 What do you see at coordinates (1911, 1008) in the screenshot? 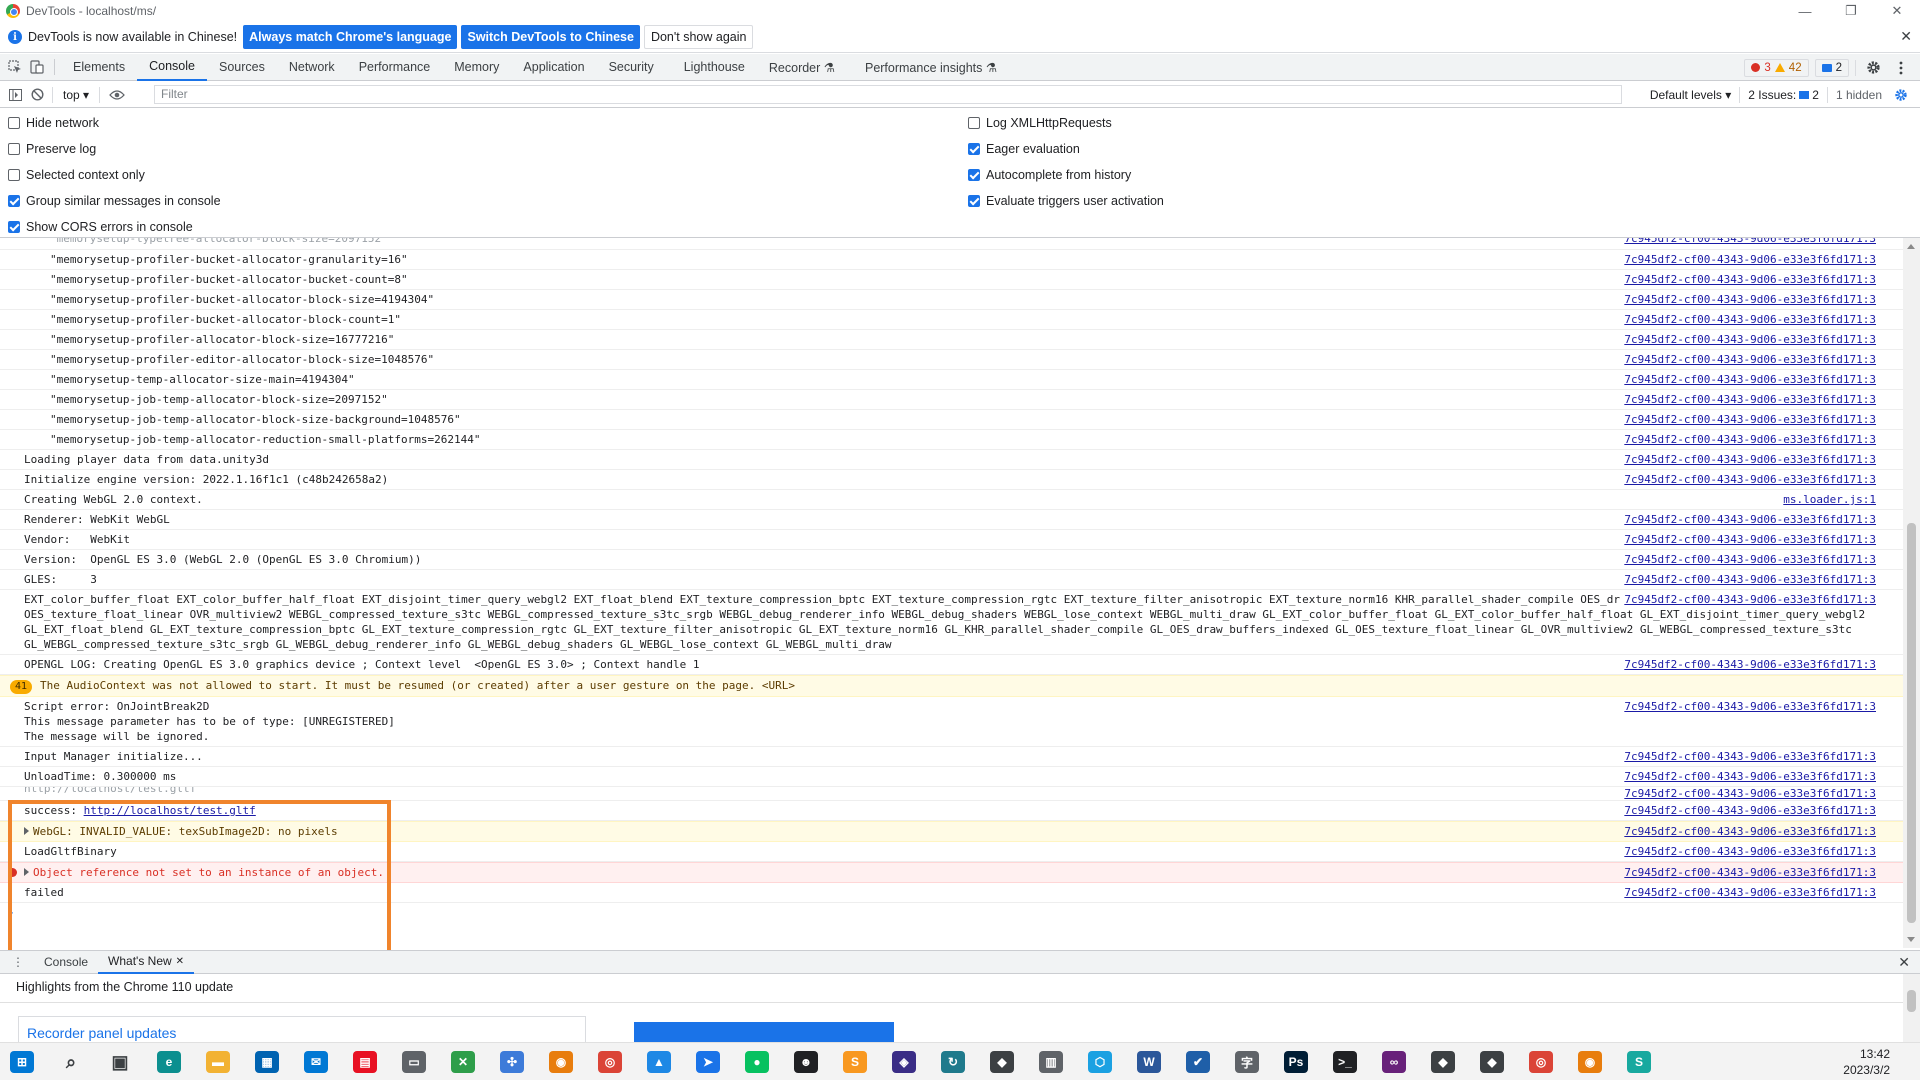
I see `drawer-scrollbar` at bounding box center [1911, 1008].